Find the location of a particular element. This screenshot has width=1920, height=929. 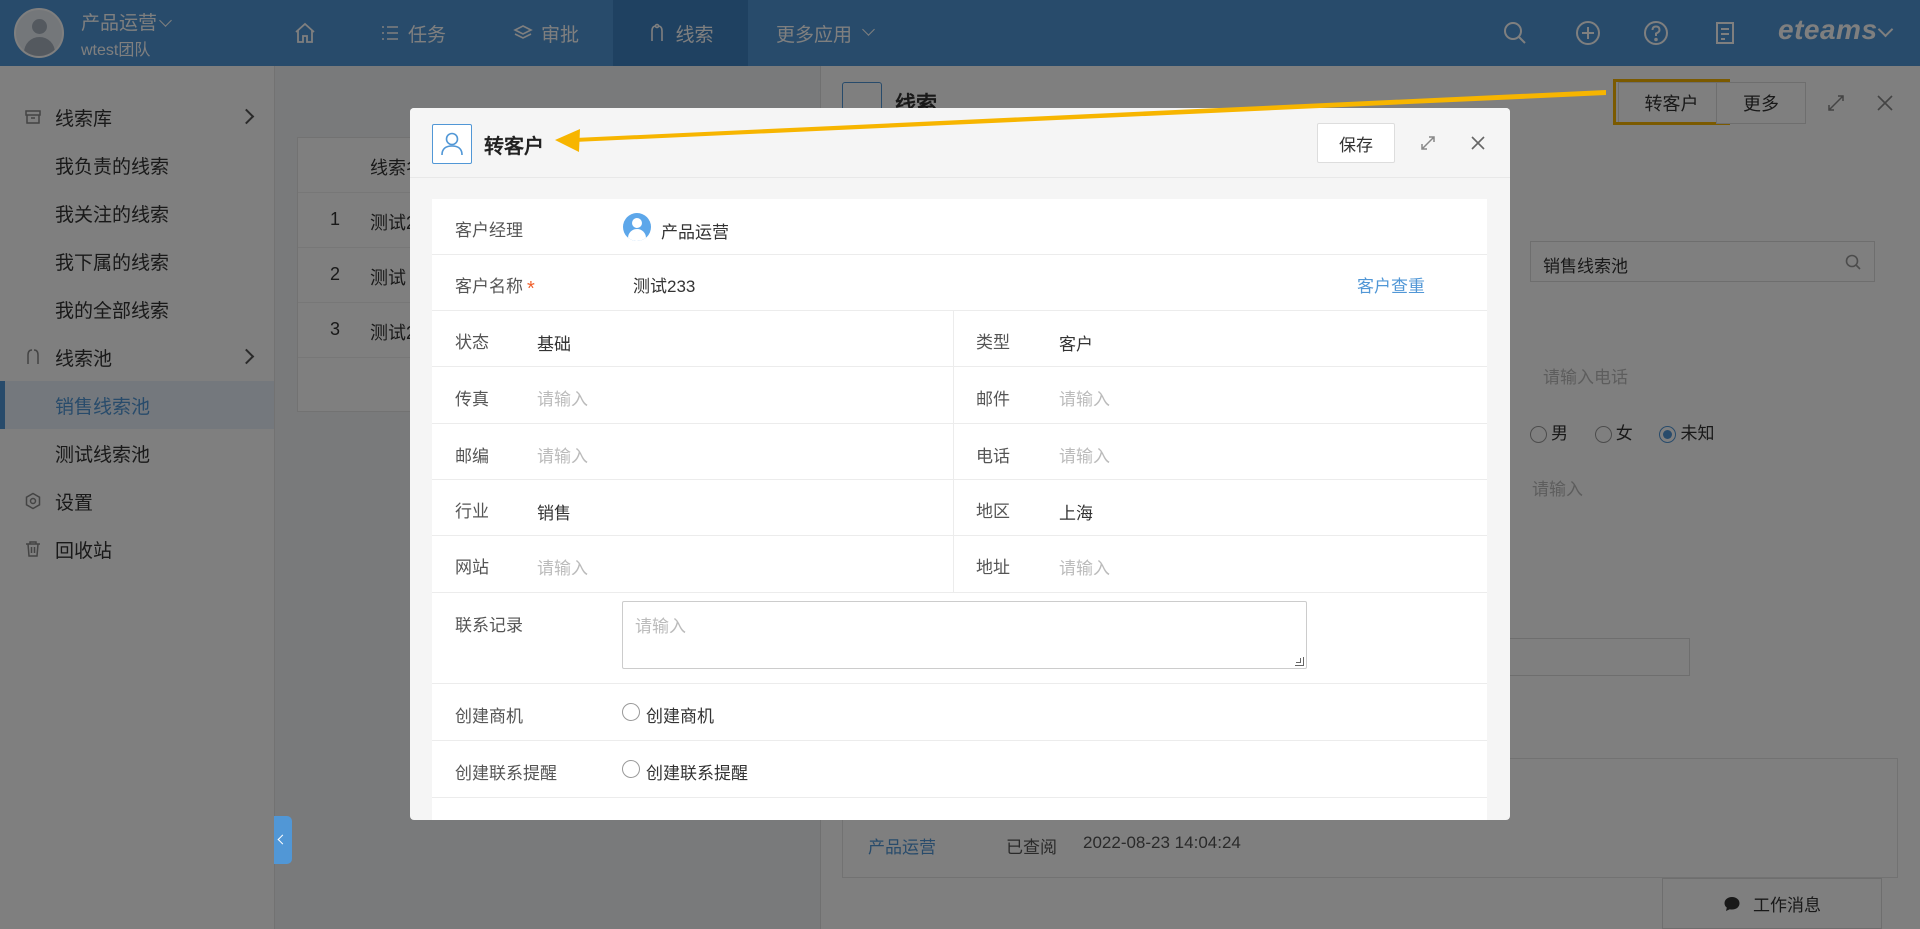

region-label: 地区 is located at coordinates (993, 511).